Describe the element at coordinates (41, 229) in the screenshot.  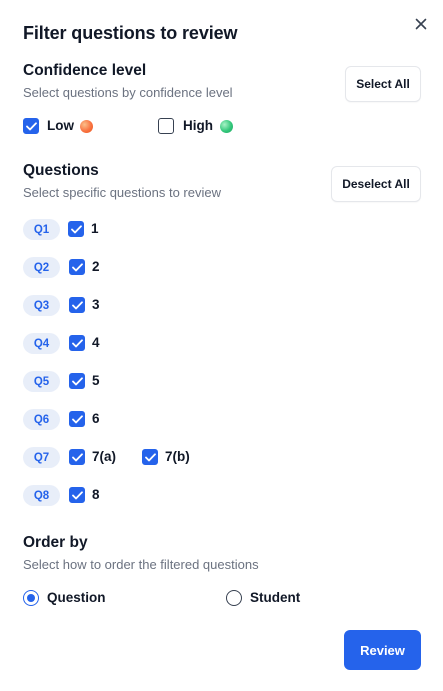
I see `question-badge-q1: Q1` at that location.